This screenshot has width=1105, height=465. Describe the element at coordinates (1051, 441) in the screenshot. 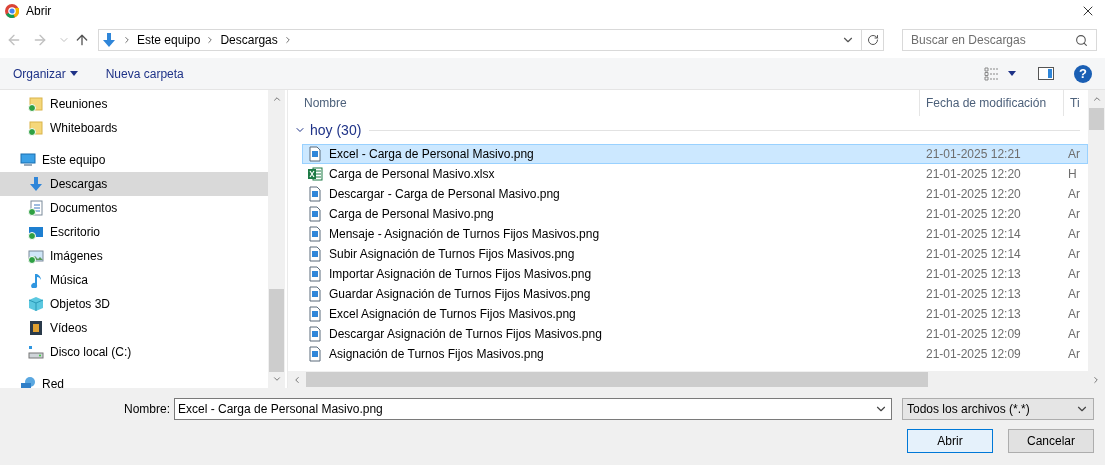

I see `cancel-button: Cancelar` at that location.